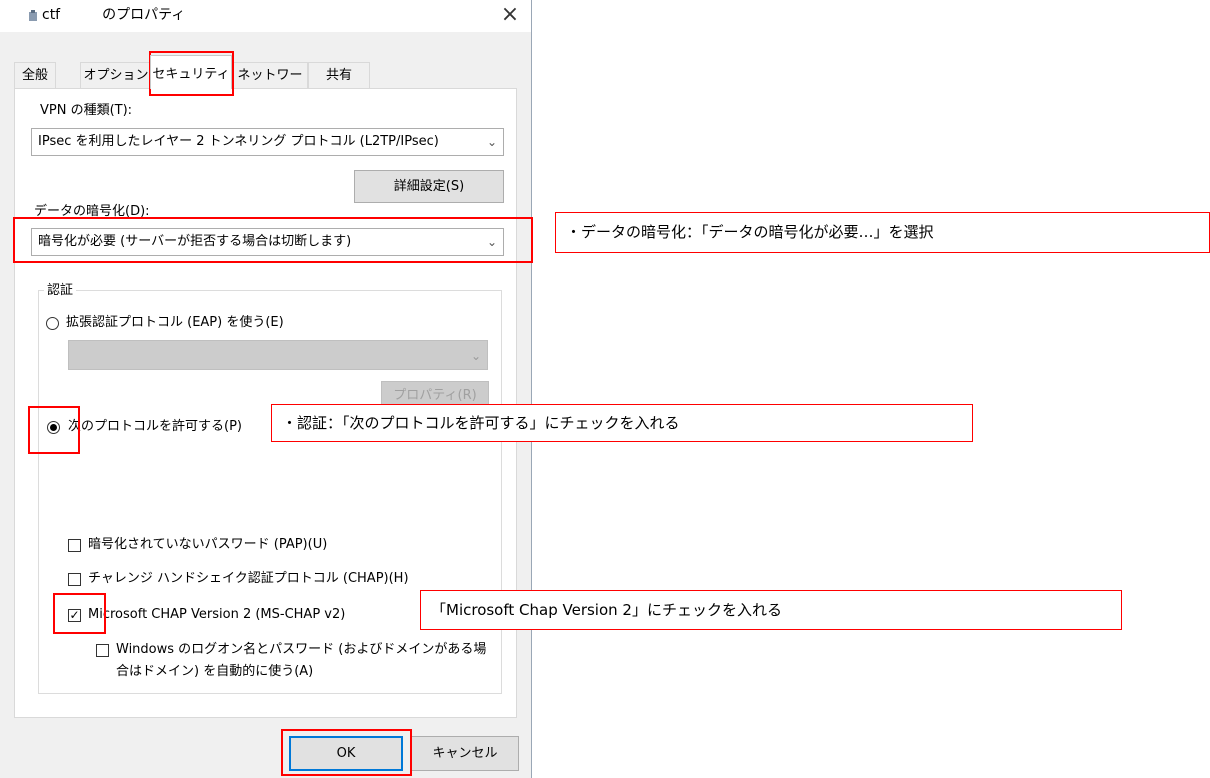 The image size is (1210, 778). Describe the element at coordinates (60, 291) in the screenshot. I see `auth-group-label: 認証` at that location.